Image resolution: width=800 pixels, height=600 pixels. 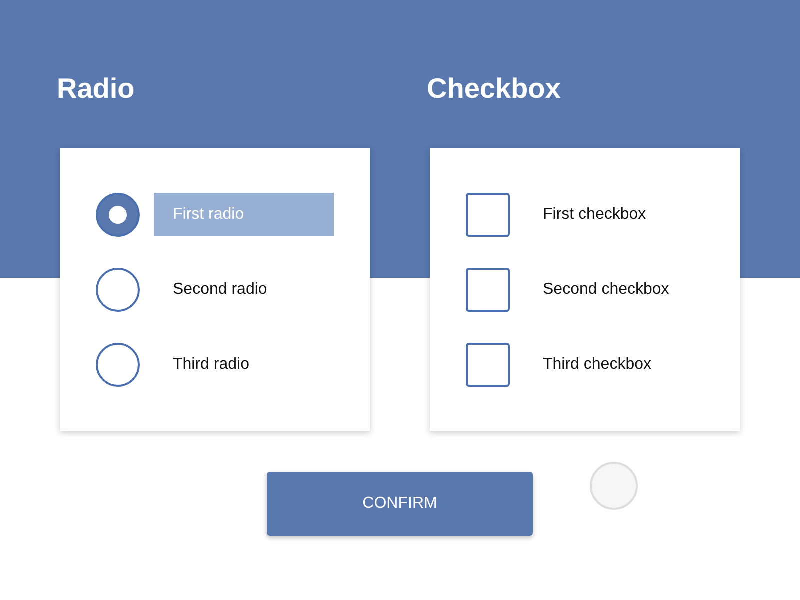 I want to click on touch-indicator, so click(x=614, y=486).